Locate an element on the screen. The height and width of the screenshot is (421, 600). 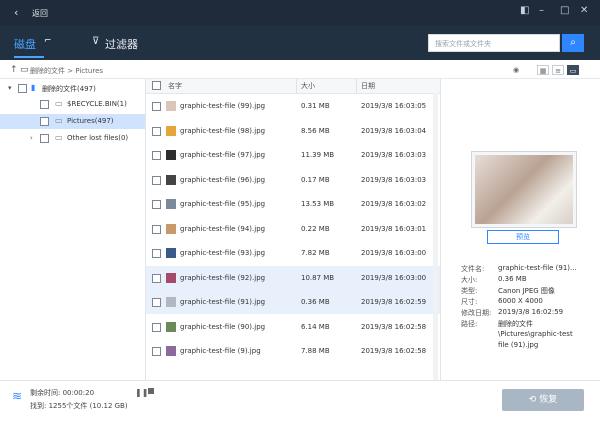
info-value: Canon JPEG 图像 is located at coordinates (526, 291).